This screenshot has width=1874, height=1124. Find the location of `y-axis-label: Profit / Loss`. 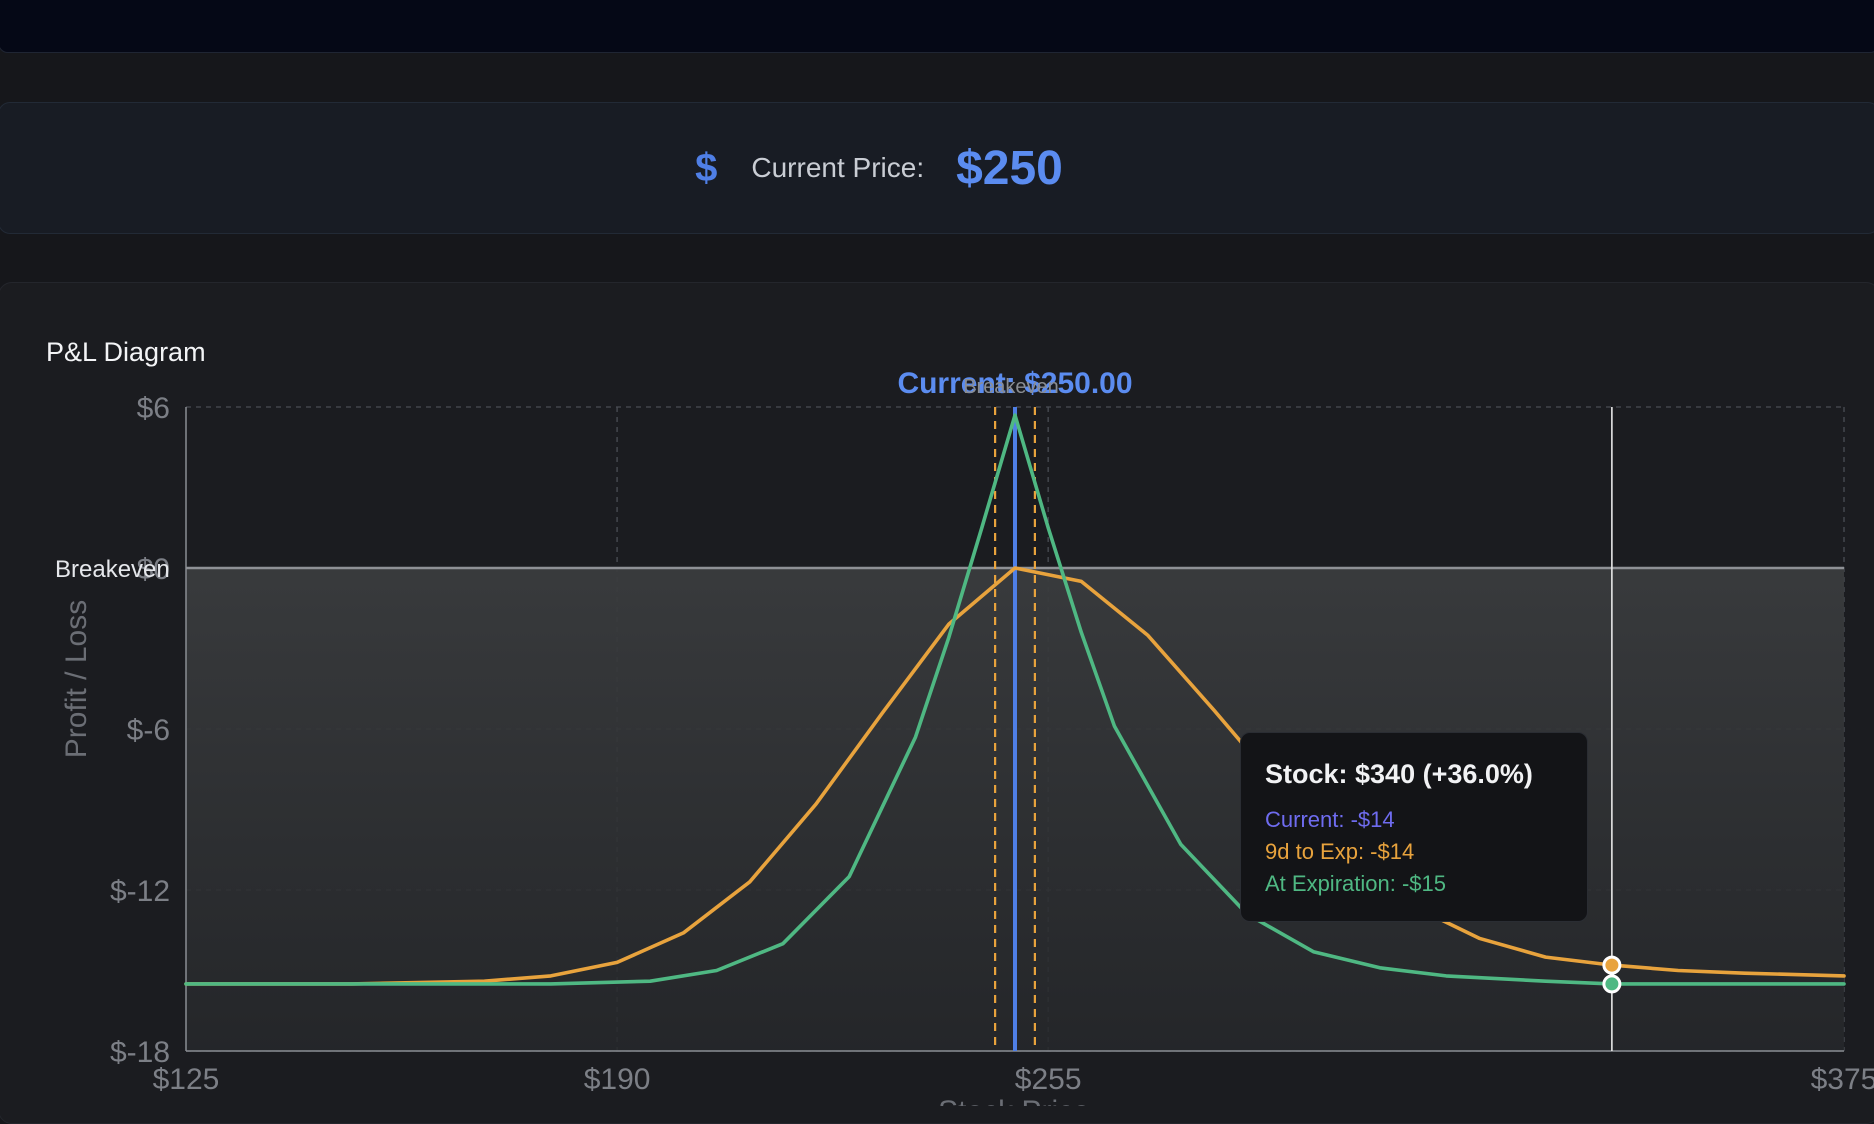

y-axis-label: Profit / Loss is located at coordinates (76, 679).